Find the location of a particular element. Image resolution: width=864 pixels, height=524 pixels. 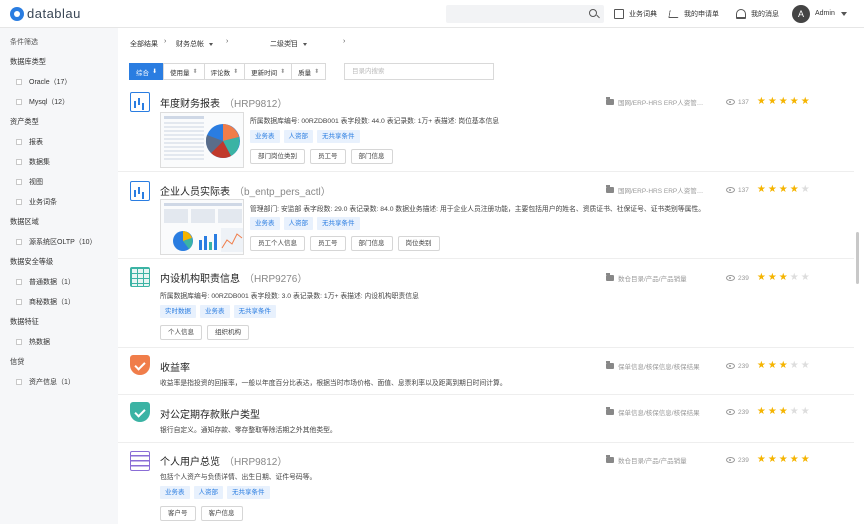

sort-comments-button: 评论数 ⬍ is located at coordinates (224, 71).